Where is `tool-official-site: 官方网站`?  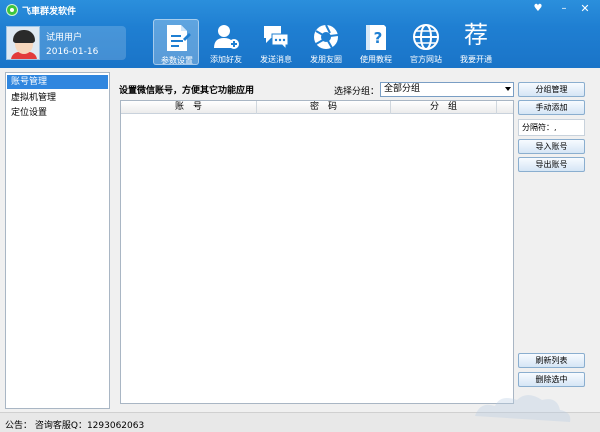 tool-official-site: 官方网站 is located at coordinates (426, 42).